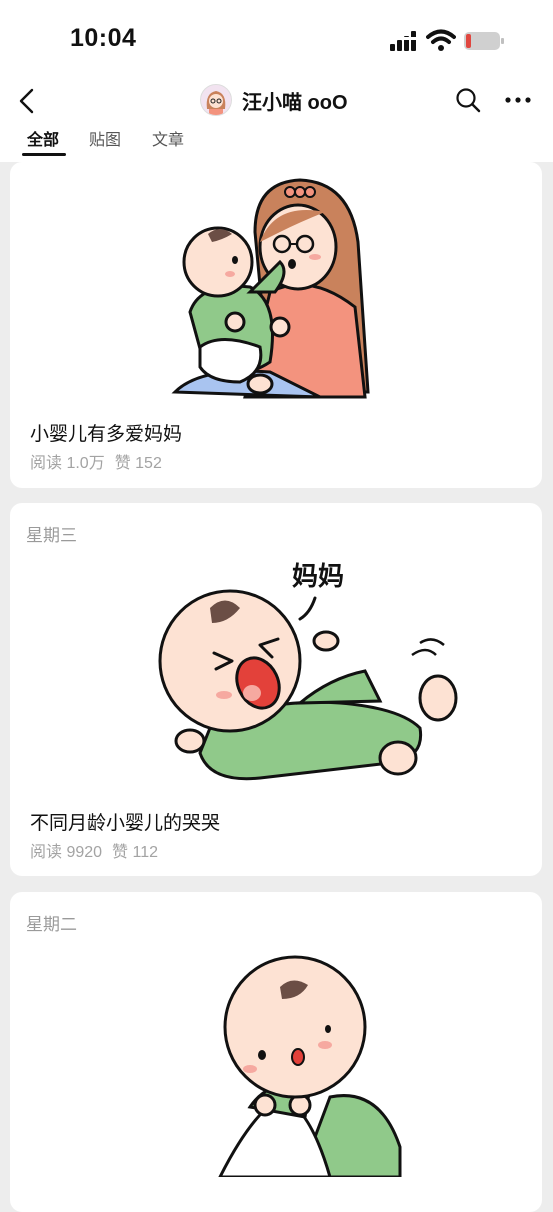 This screenshot has height=1212, width=553. What do you see at coordinates (43, 138) in the screenshot?
I see `tab-all: 全部` at bounding box center [43, 138].